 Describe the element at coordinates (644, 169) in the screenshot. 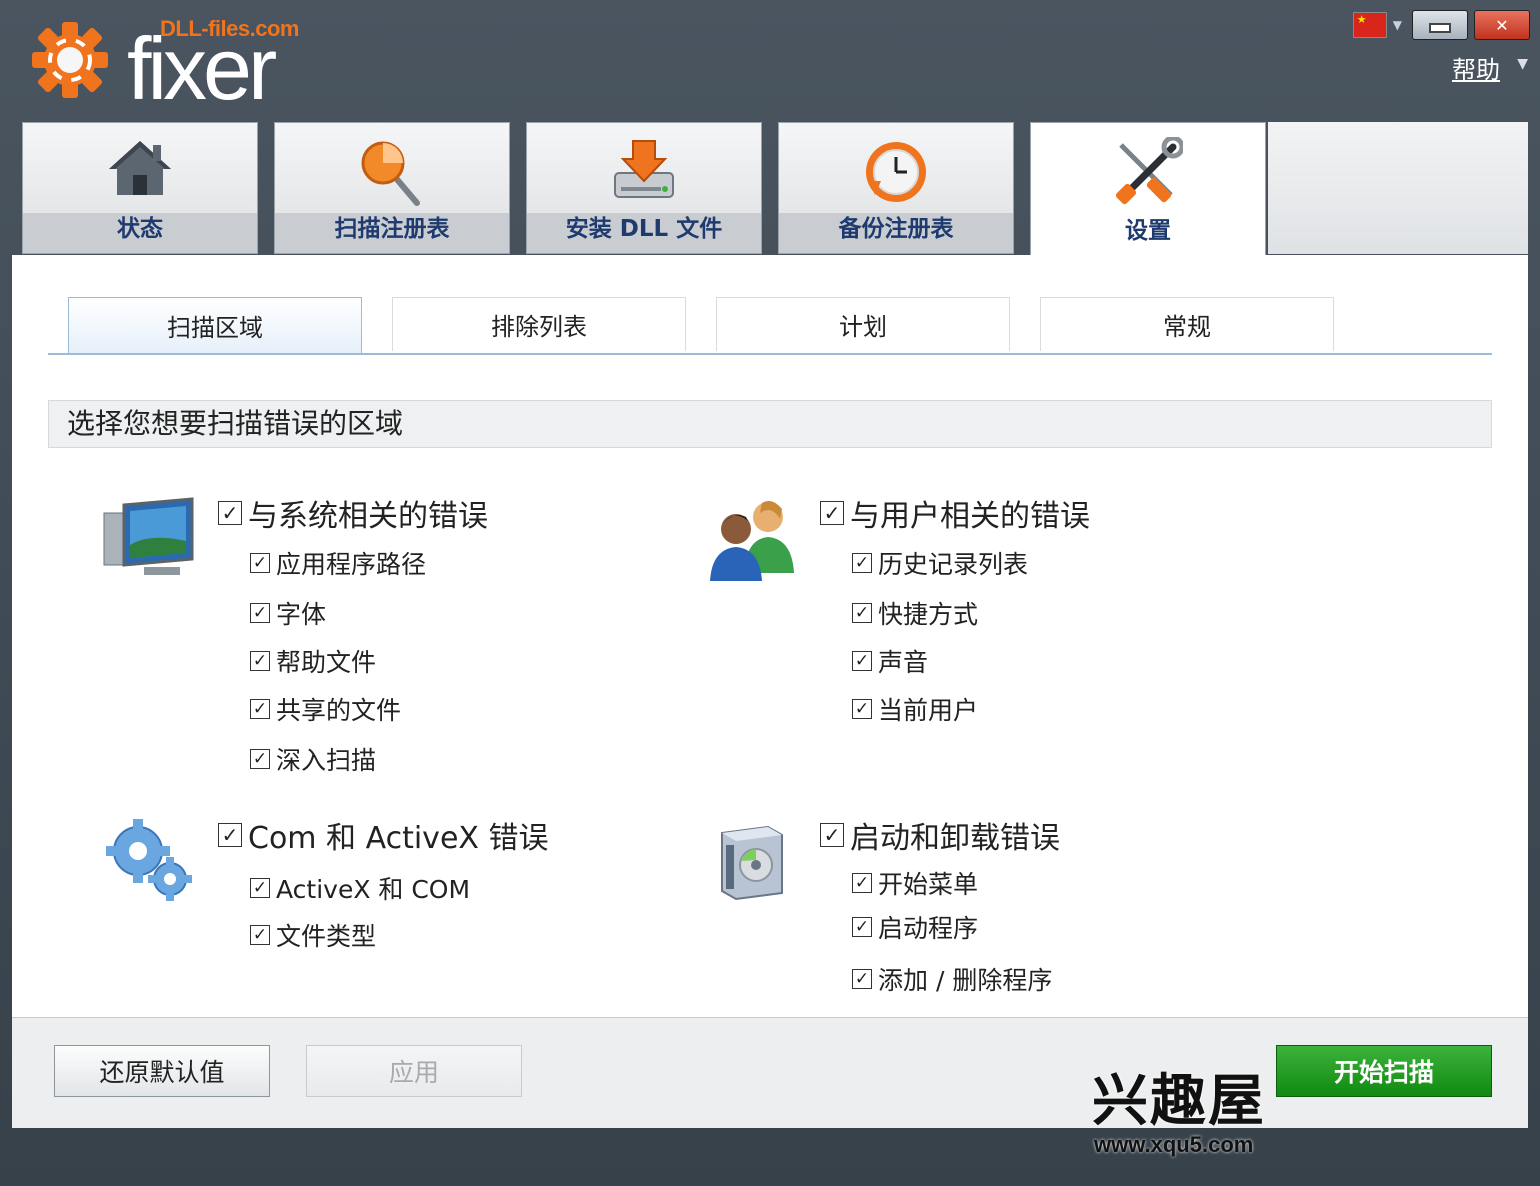

I see `download-drive-icon` at that location.